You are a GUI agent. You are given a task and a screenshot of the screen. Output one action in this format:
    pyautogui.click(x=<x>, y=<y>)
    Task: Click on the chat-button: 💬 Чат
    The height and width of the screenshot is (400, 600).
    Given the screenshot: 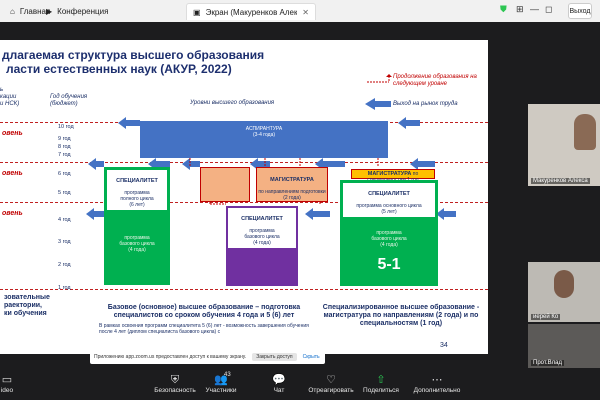 What is the action you would take?
    pyautogui.click(x=279, y=384)
    